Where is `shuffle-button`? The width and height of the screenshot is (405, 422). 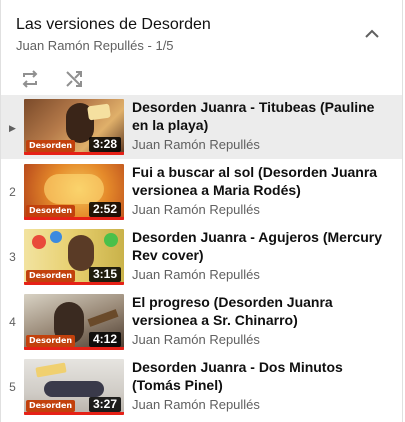 shuffle-button is located at coordinates (74, 79).